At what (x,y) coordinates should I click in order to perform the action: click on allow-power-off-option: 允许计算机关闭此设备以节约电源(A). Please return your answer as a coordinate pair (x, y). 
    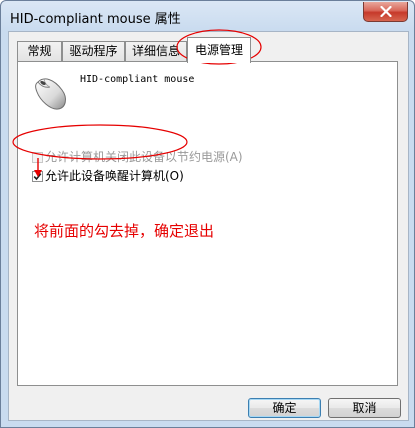
    Looking at the image, I should click on (137, 156).